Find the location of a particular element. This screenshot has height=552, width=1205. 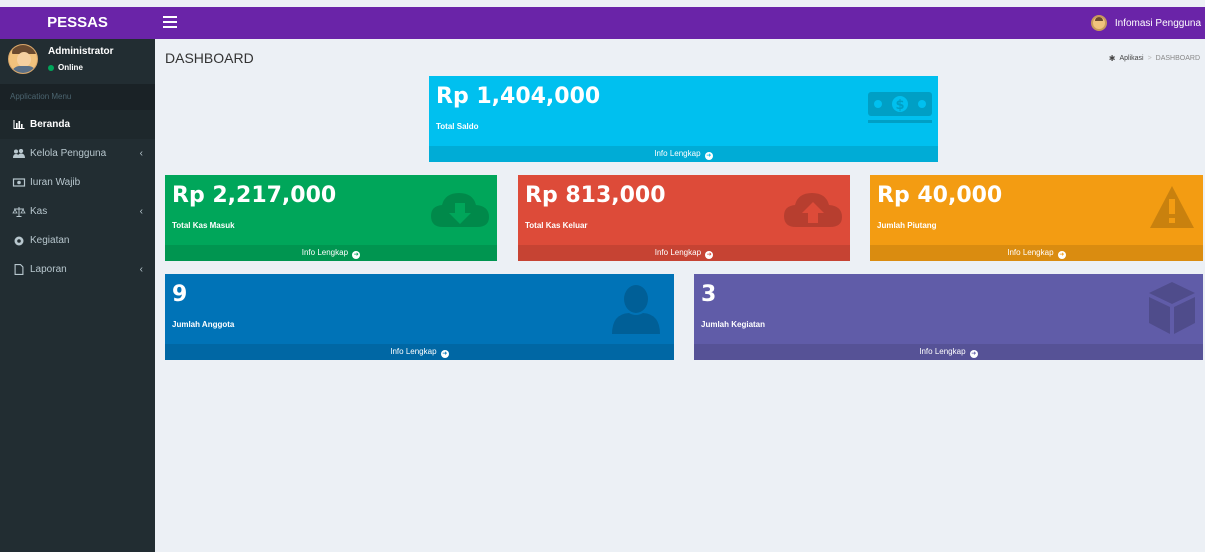

sidebar-toggle-icon is located at coordinates (170, 23).